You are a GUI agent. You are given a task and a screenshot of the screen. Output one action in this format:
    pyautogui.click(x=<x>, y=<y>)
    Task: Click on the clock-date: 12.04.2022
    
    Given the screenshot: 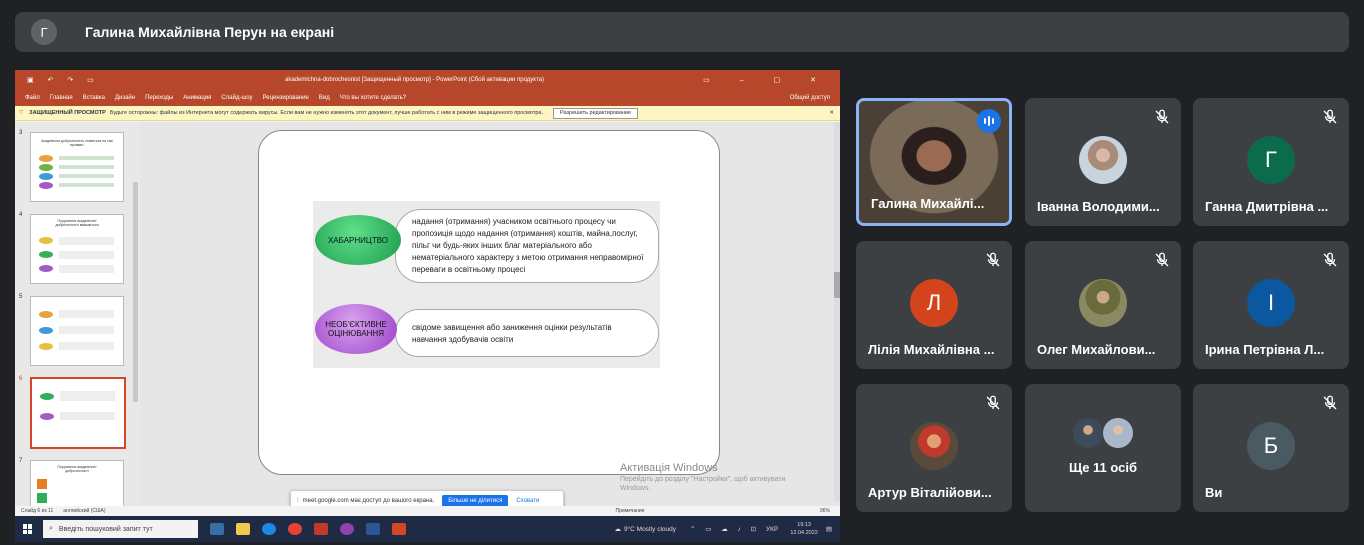 What is the action you would take?
    pyautogui.click(x=804, y=533)
    